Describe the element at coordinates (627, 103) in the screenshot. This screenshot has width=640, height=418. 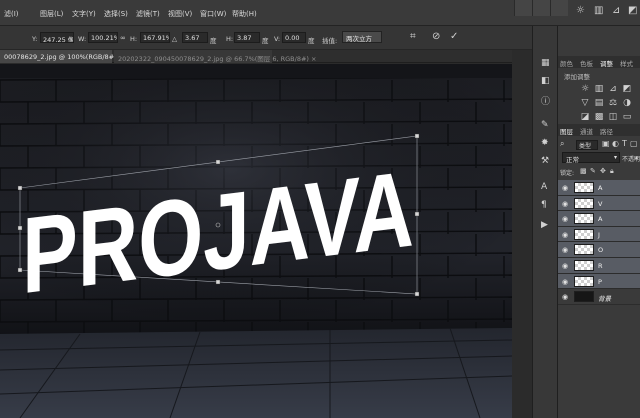
I see `bw-icon: ◑` at that location.